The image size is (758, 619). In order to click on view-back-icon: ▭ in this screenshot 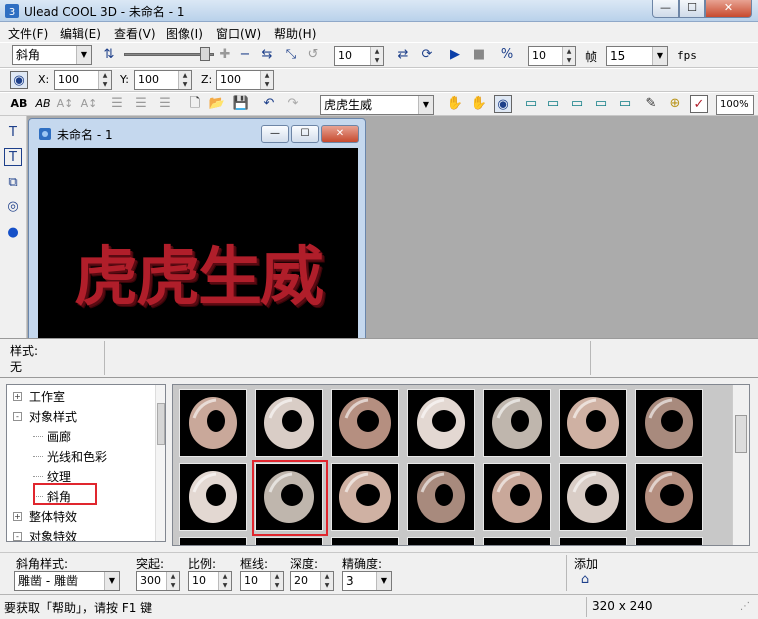, I will do `click(553, 104)`.